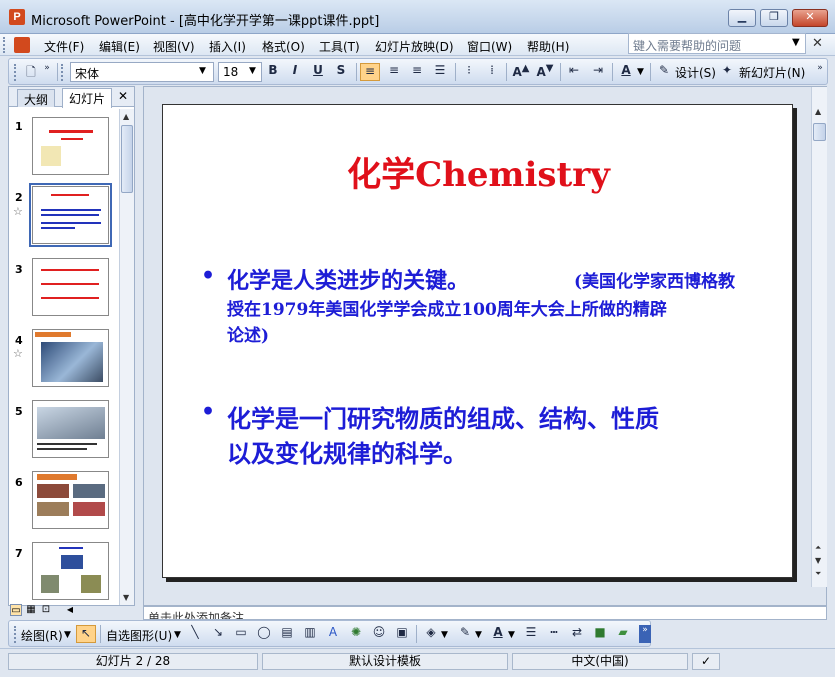  Describe the element at coordinates (46, 610) in the screenshot. I see `slideshow-icon: ⊡` at that location.